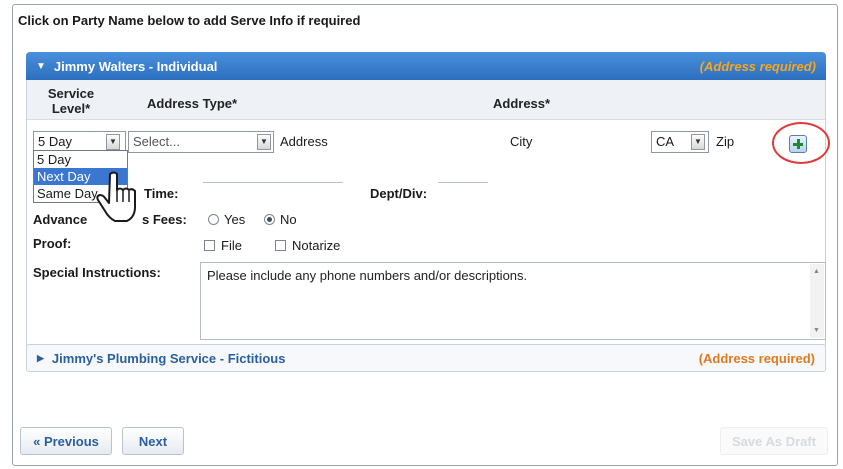  What do you see at coordinates (273, 182) in the screenshot?
I see `time-field` at bounding box center [273, 182].